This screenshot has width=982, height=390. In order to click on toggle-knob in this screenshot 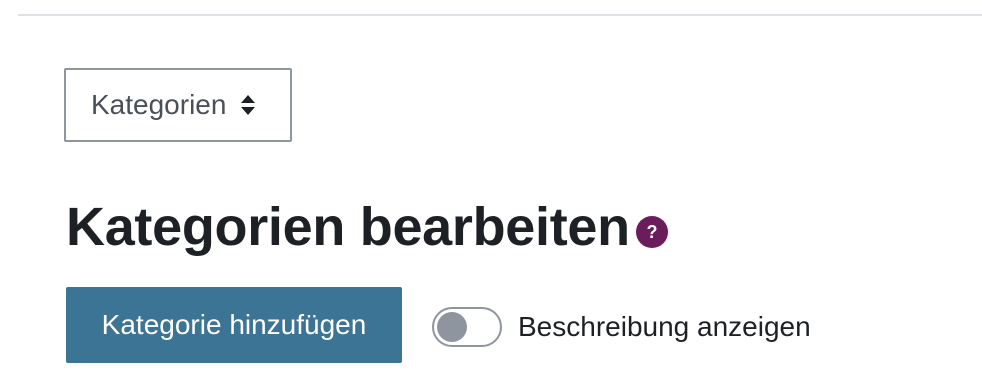, I will do `click(452, 327)`.